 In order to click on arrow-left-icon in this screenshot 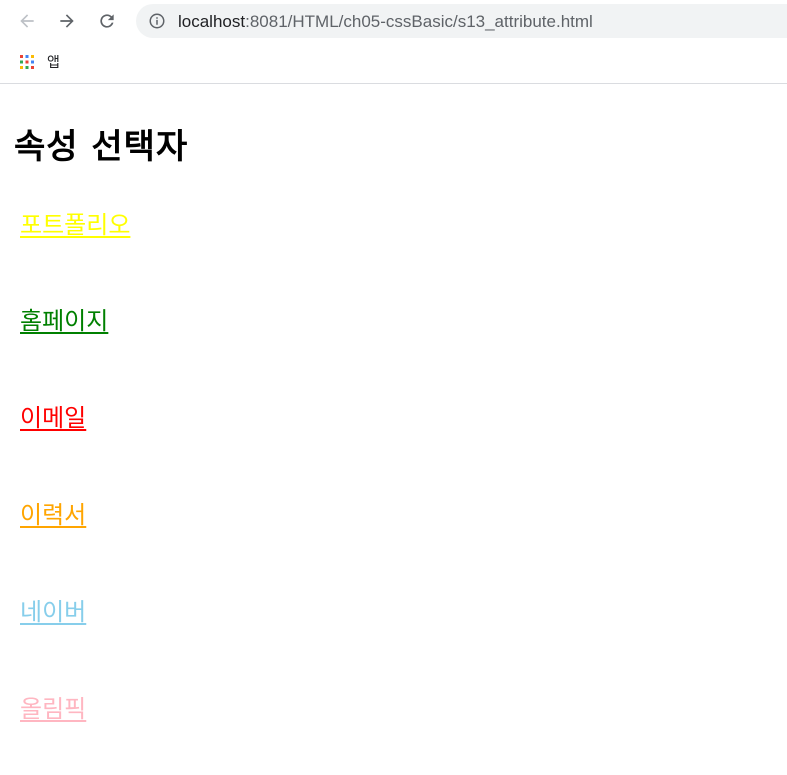, I will do `click(27, 21)`.